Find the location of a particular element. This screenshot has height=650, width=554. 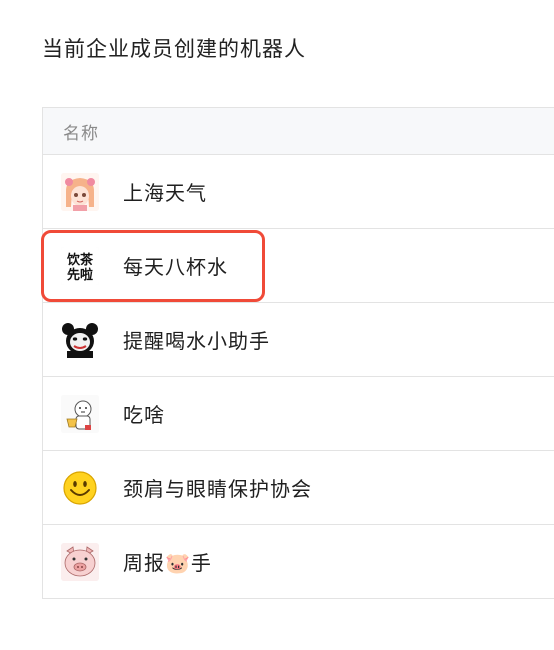

drink-tea-text-avatar-icon: 饮茶 先啦 is located at coordinates (80, 265).